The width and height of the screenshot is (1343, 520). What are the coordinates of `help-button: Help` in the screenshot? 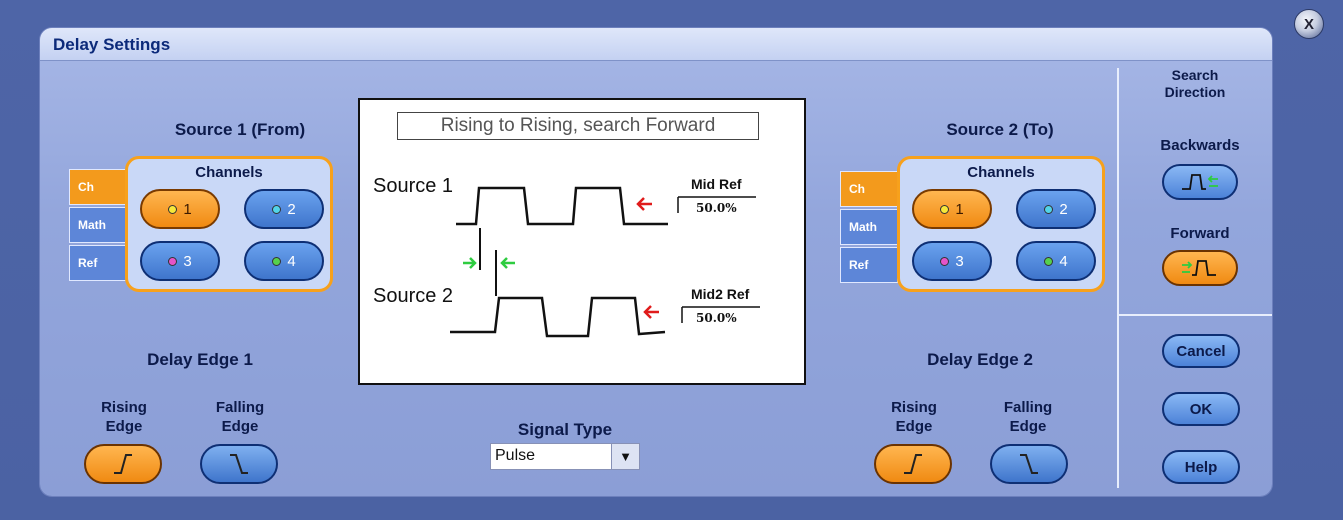 It's located at (1201, 467).